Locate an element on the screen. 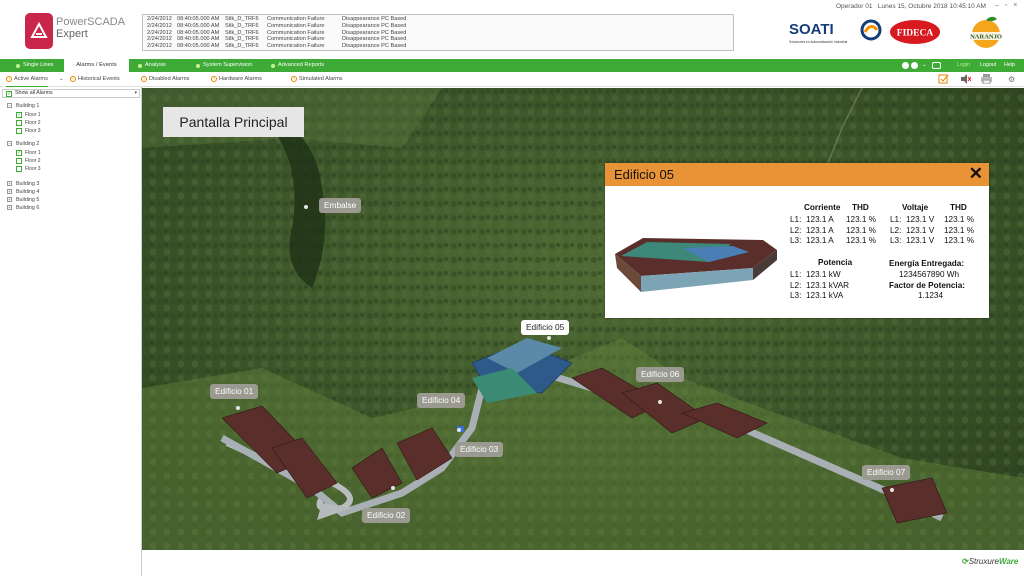  nav-analysis: Analysis is located at coordinates (151, 65).